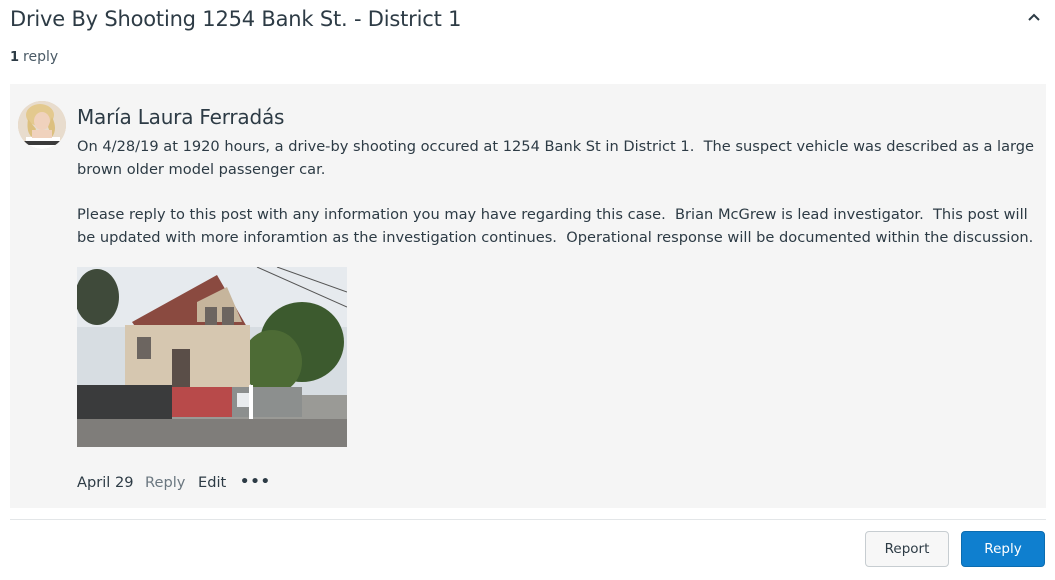 The image size is (1055, 580). I want to click on divider, so click(528, 519).